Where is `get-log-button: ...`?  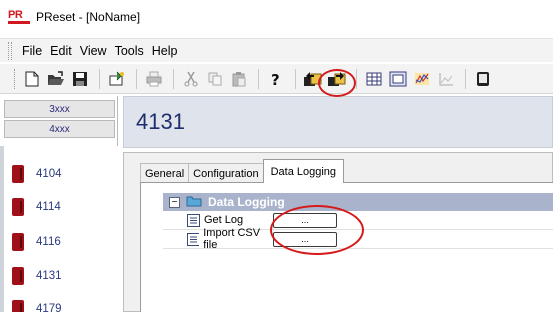
get-log-button: ... is located at coordinates (305, 220).